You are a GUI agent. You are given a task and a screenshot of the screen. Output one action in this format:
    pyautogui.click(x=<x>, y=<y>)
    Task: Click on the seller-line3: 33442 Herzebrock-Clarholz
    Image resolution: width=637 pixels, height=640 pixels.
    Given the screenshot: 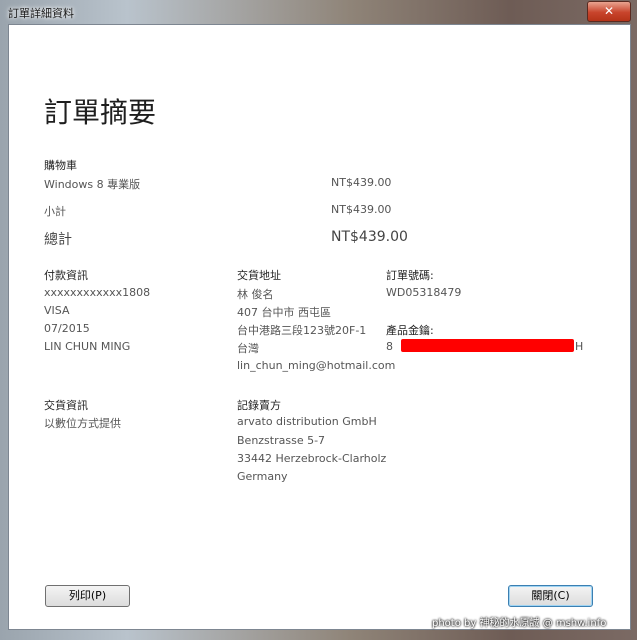 What is the action you would take?
    pyautogui.click(x=312, y=458)
    